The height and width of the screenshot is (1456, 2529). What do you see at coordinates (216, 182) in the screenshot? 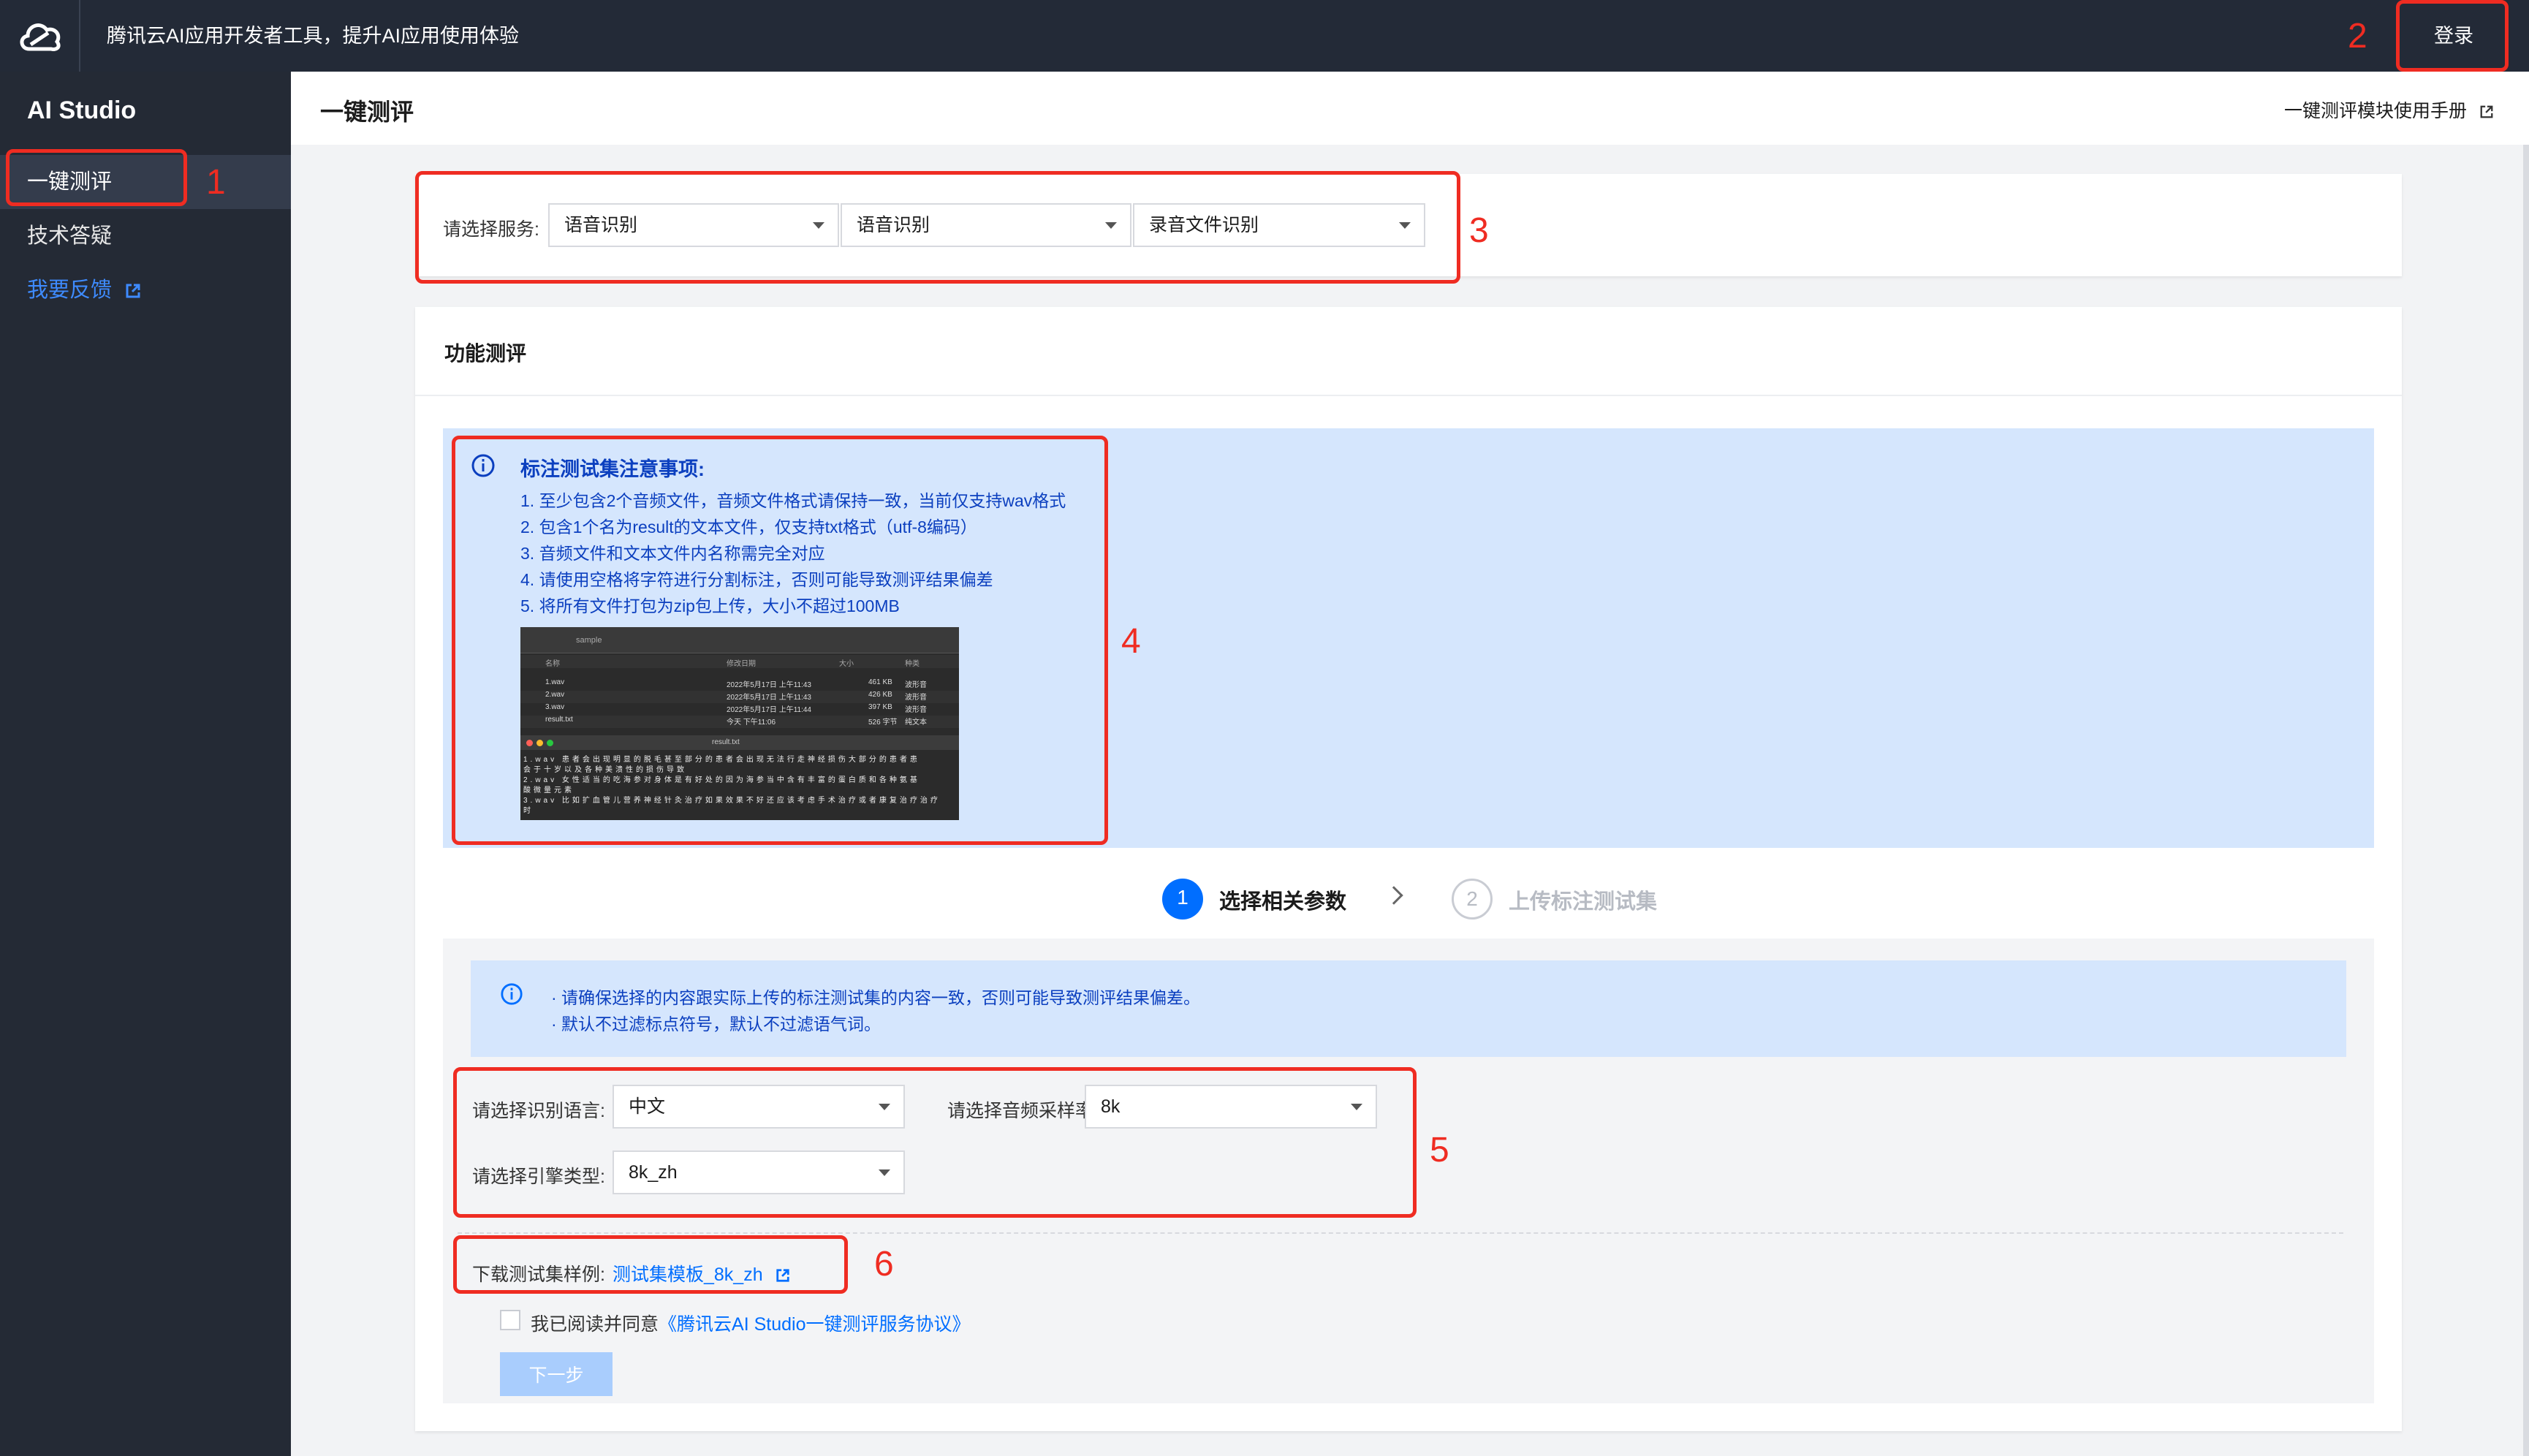
I see `annotation-number: 1` at bounding box center [216, 182].